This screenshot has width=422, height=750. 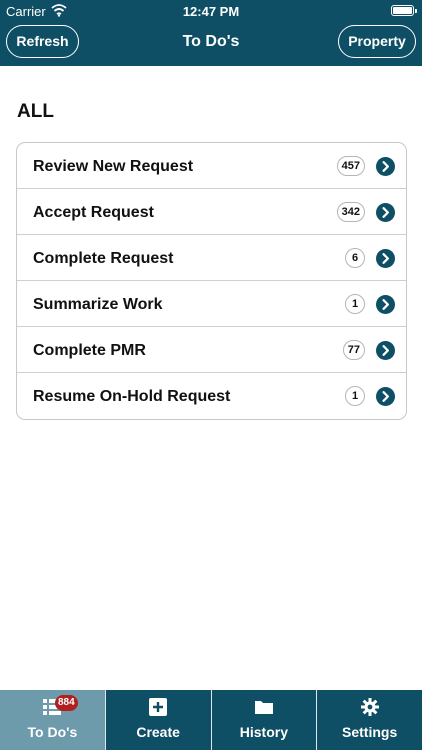 What do you see at coordinates (350, 166) in the screenshot?
I see `count-badge: 457` at bounding box center [350, 166].